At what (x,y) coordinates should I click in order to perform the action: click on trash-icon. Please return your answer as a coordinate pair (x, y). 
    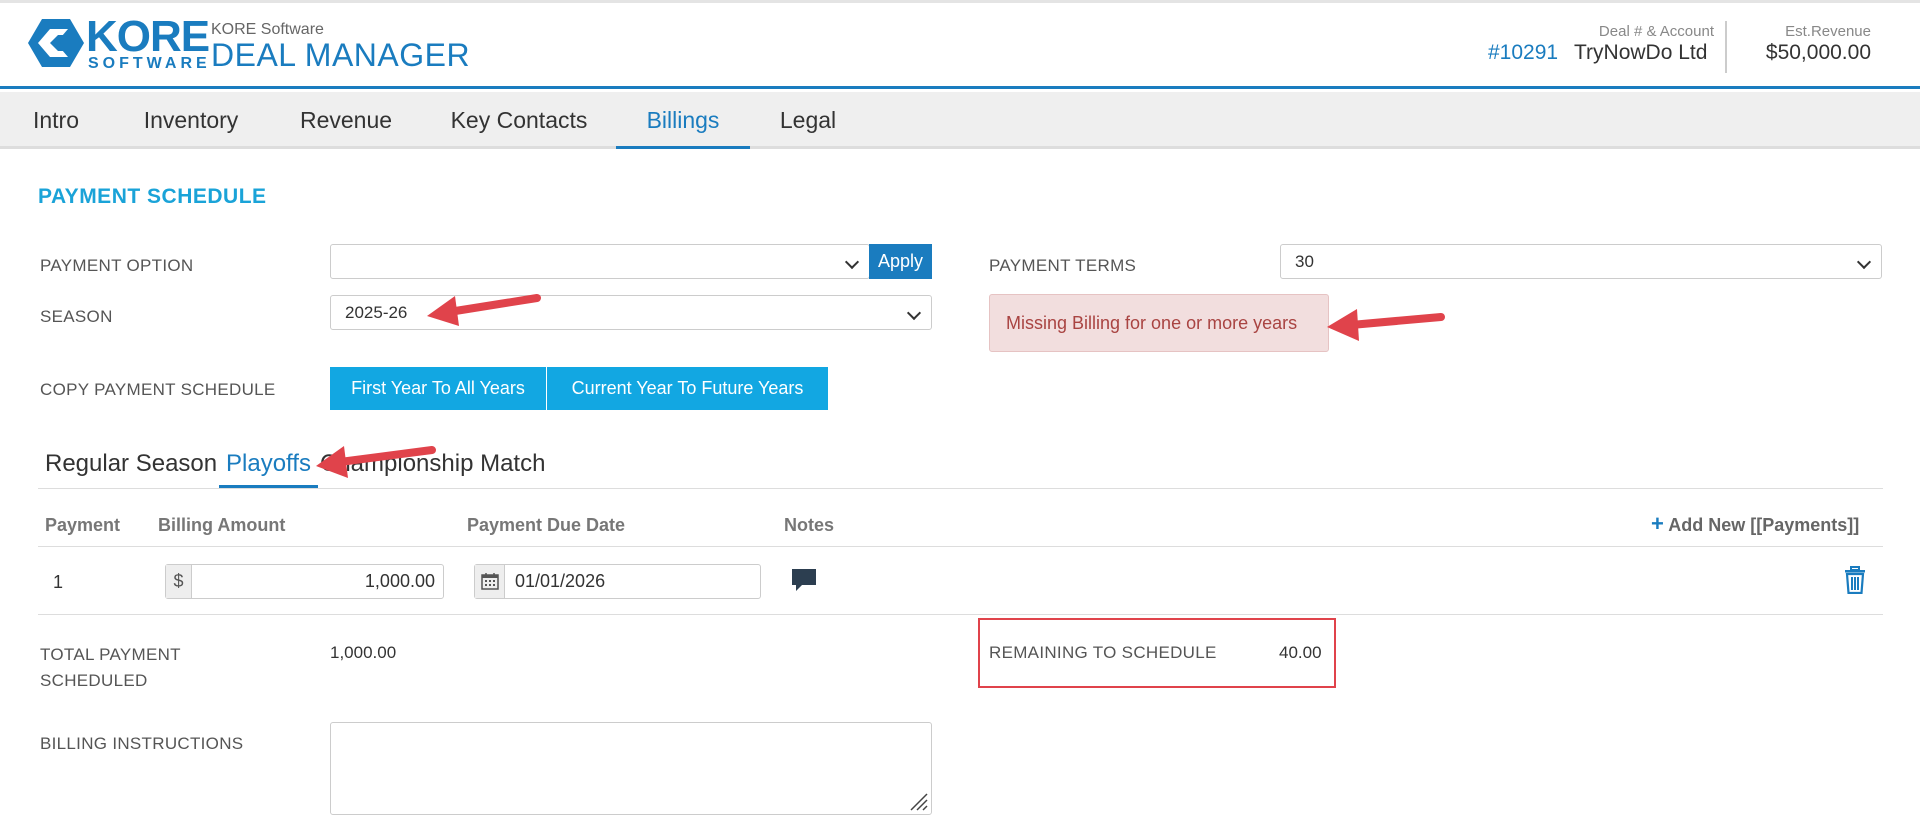
    Looking at the image, I should click on (1855, 582).